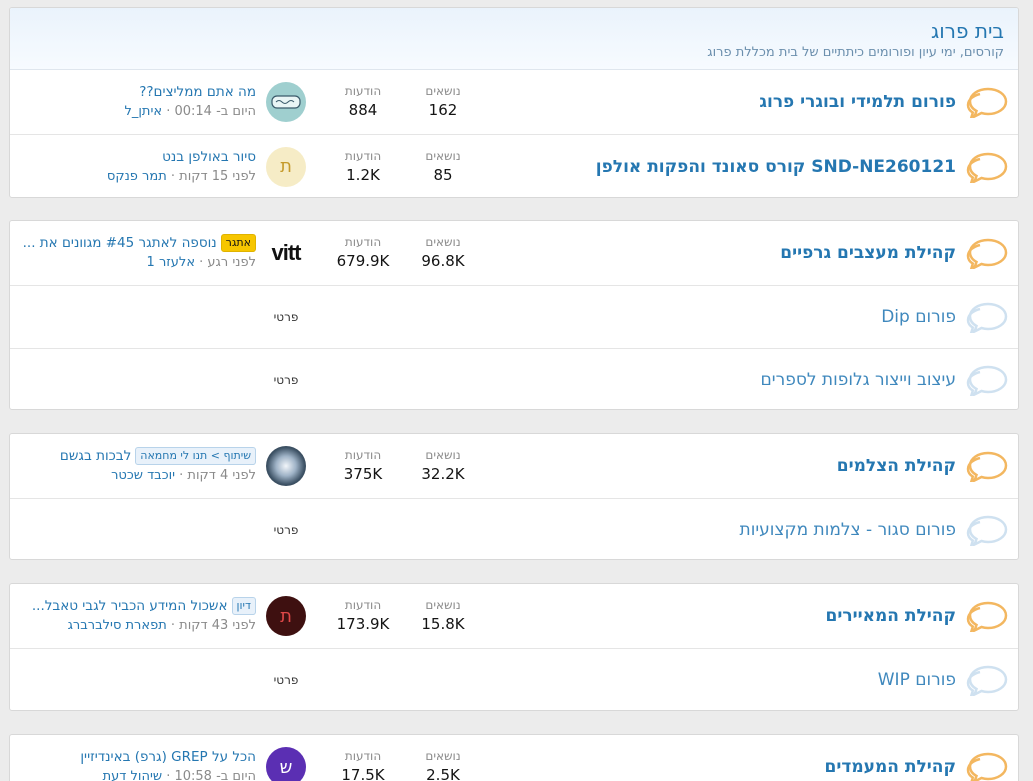 The width and height of the screenshot is (1033, 781). What do you see at coordinates (363, 624) in the screenshot?
I see `posts-count: 173.9K` at bounding box center [363, 624].